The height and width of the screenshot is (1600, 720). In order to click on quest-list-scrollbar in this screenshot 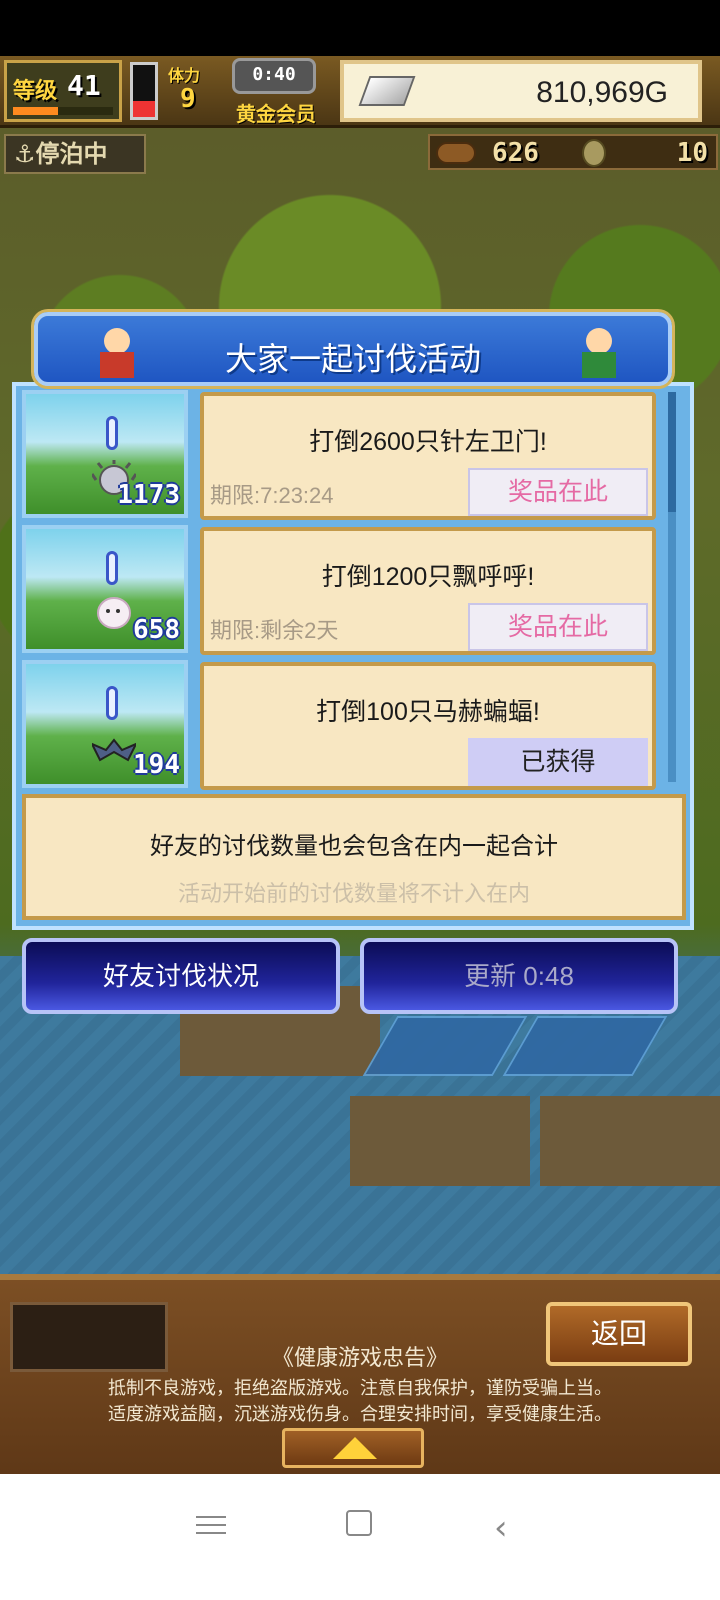, I will do `click(672, 587)`.